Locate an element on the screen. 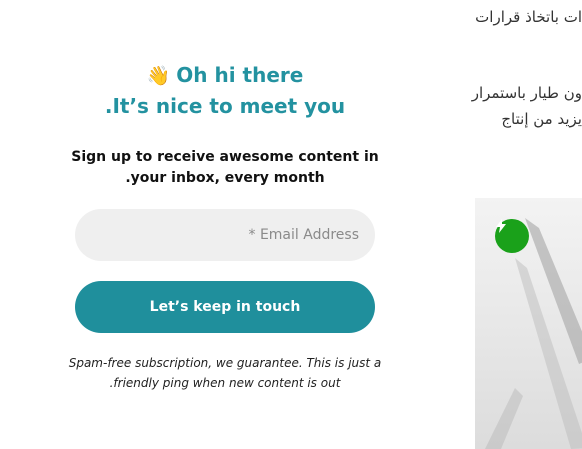 The image size is (582, 449). background-text-line: يزيد من إنتاج is located at coordinates (541, 119).